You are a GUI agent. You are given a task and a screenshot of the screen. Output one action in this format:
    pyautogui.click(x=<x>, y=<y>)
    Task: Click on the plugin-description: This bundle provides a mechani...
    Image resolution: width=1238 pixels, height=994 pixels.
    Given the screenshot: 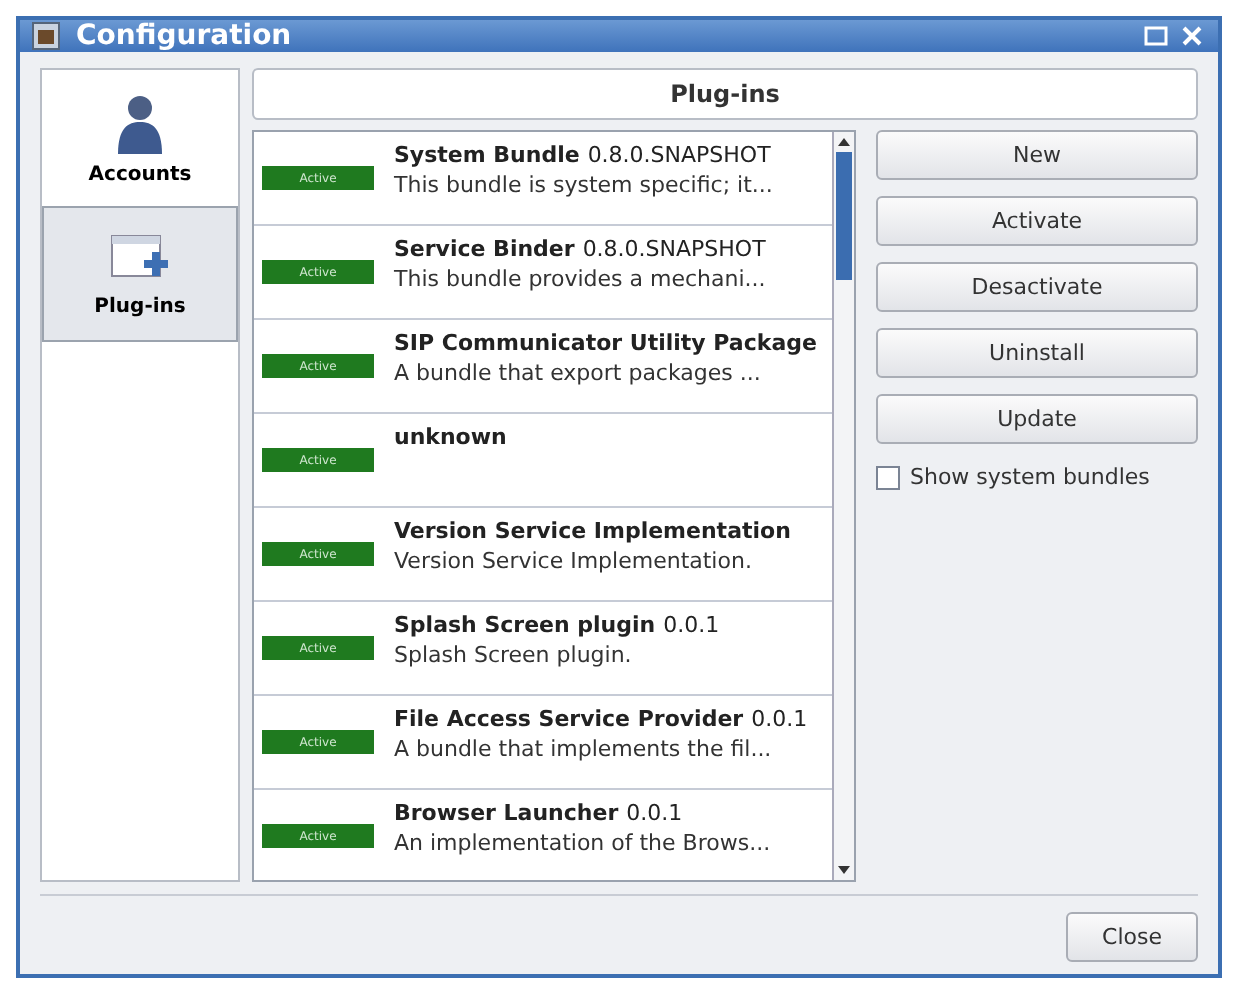 What is the action you would take?
    pyautogui.click(x=580, y=279)
    